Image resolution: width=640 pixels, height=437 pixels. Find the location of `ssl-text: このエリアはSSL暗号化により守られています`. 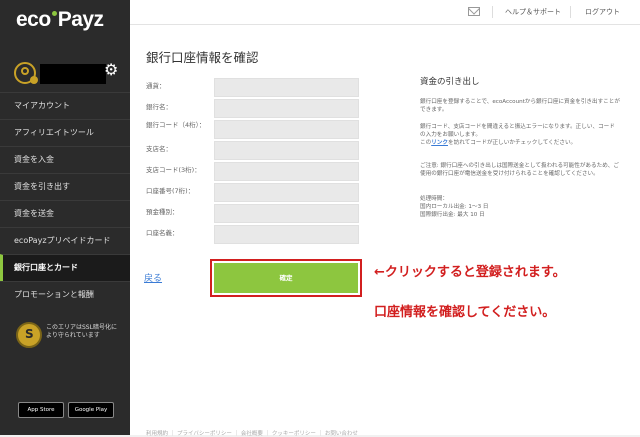

ssl-text: このエリアはSSL暗号化により守られています is located at coordinates (81, 331).